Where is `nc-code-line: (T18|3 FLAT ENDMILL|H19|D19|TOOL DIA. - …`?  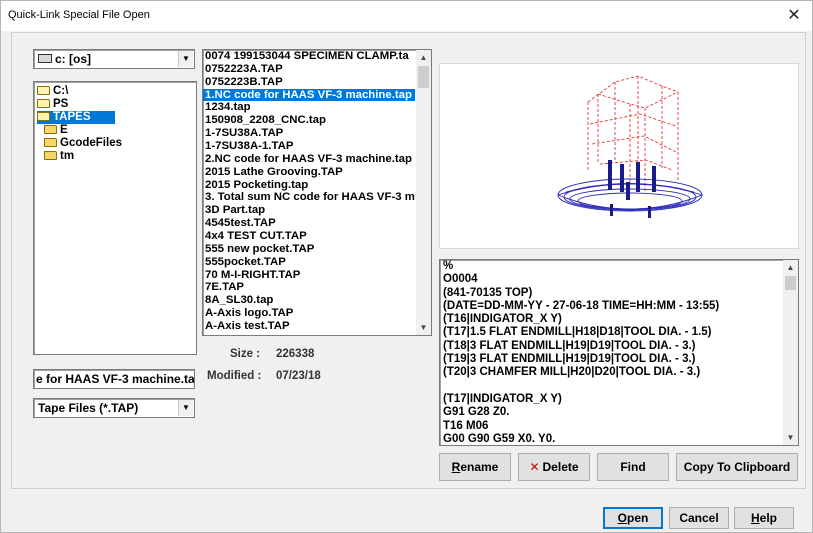 nc-code-line: (T18|3 FLAT ENDMILL|H19|D19|TOOL DIA. - … is located at coordinates (569, 345).